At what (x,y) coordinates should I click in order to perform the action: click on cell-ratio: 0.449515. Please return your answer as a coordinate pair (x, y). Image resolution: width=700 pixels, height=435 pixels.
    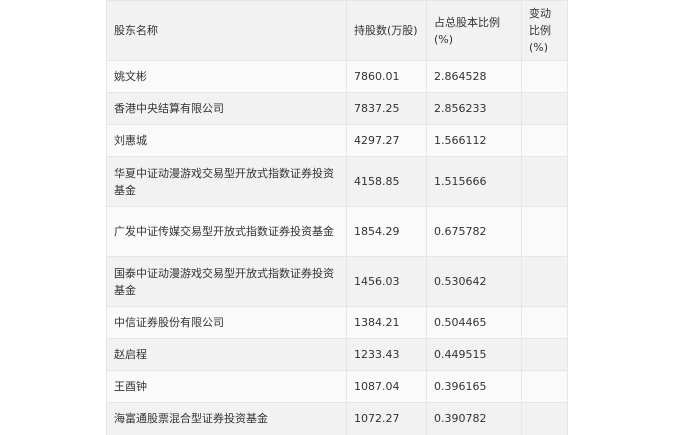
    Looking at the image, I should click on (474, 354).